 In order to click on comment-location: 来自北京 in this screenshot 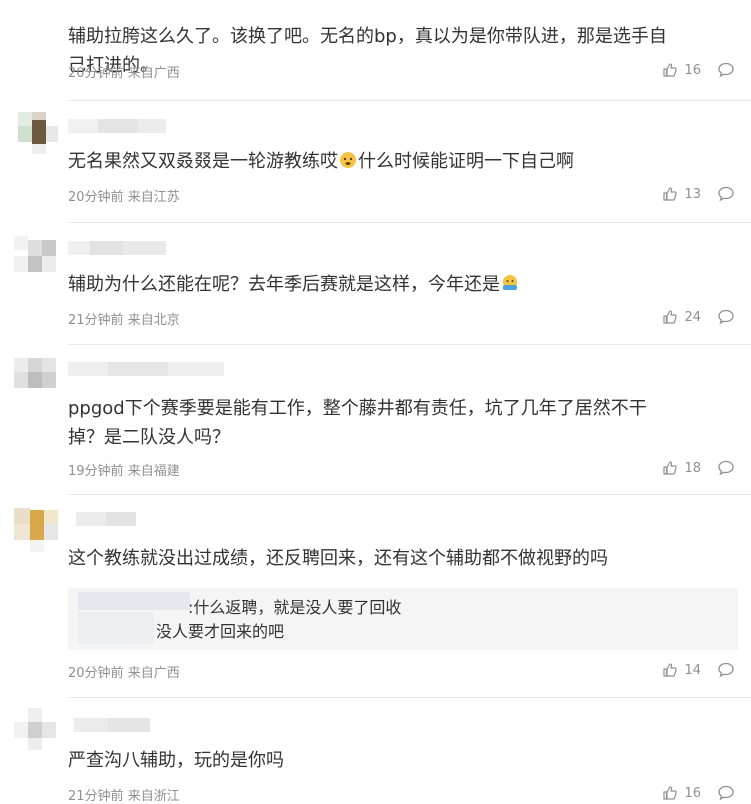, I will do `click(153, 320)`.